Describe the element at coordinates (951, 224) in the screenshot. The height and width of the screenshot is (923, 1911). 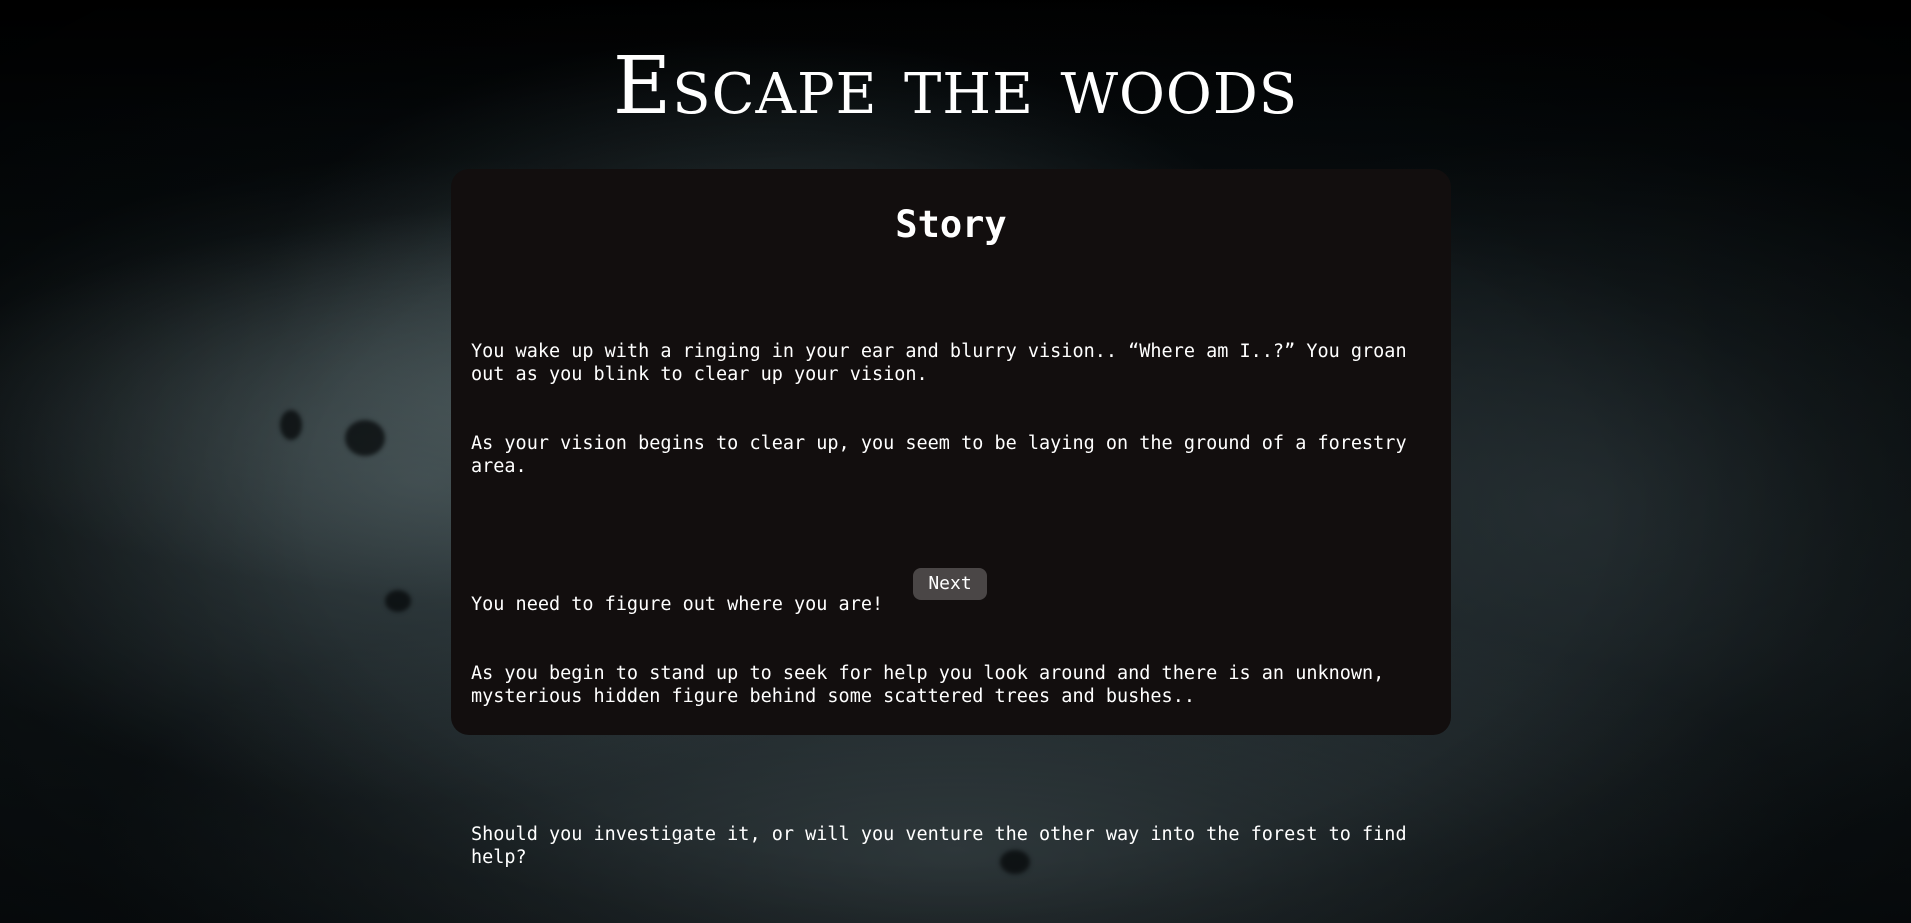
I see `story-heading: Story` at that location.